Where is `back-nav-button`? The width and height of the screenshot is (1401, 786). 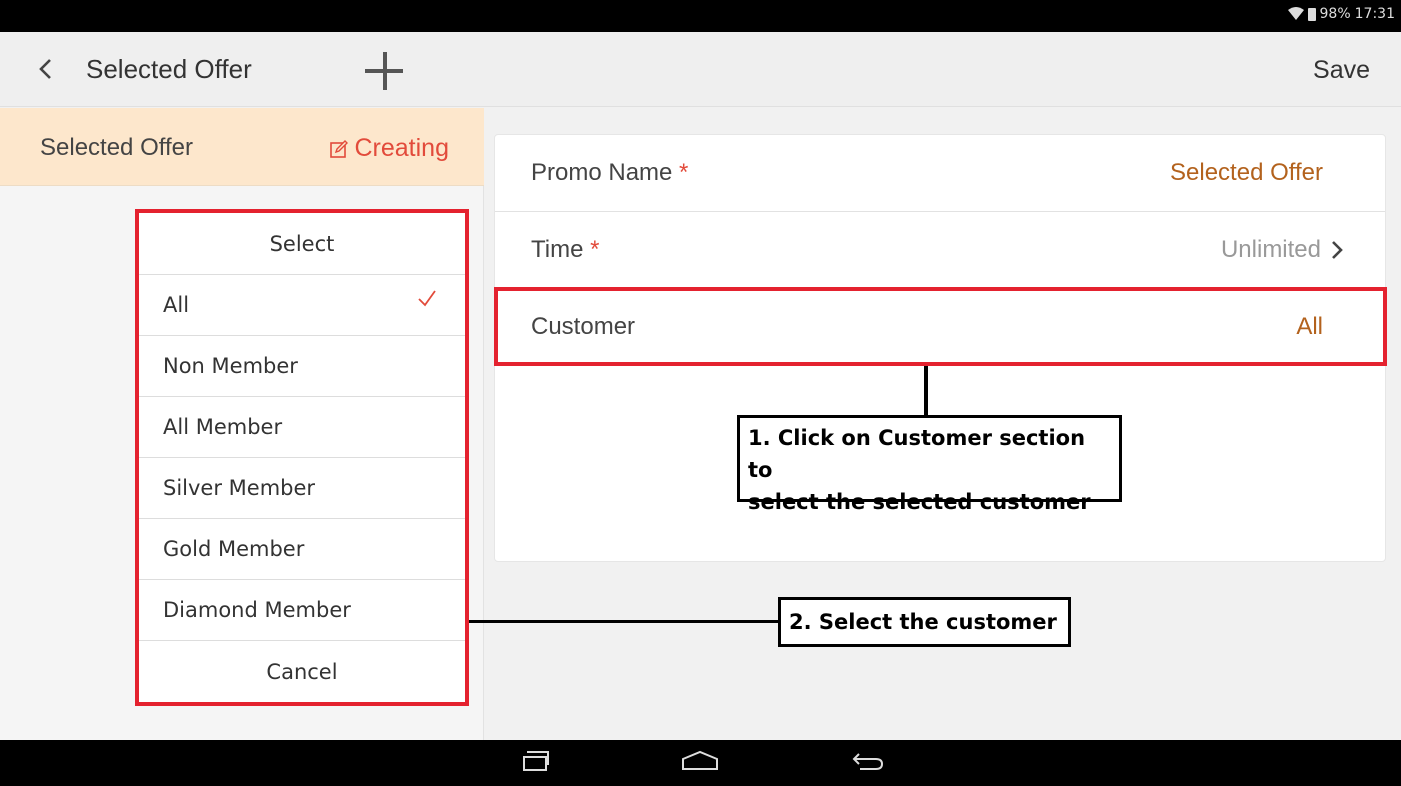
back-nav-button is located at coordinates (868, 763).